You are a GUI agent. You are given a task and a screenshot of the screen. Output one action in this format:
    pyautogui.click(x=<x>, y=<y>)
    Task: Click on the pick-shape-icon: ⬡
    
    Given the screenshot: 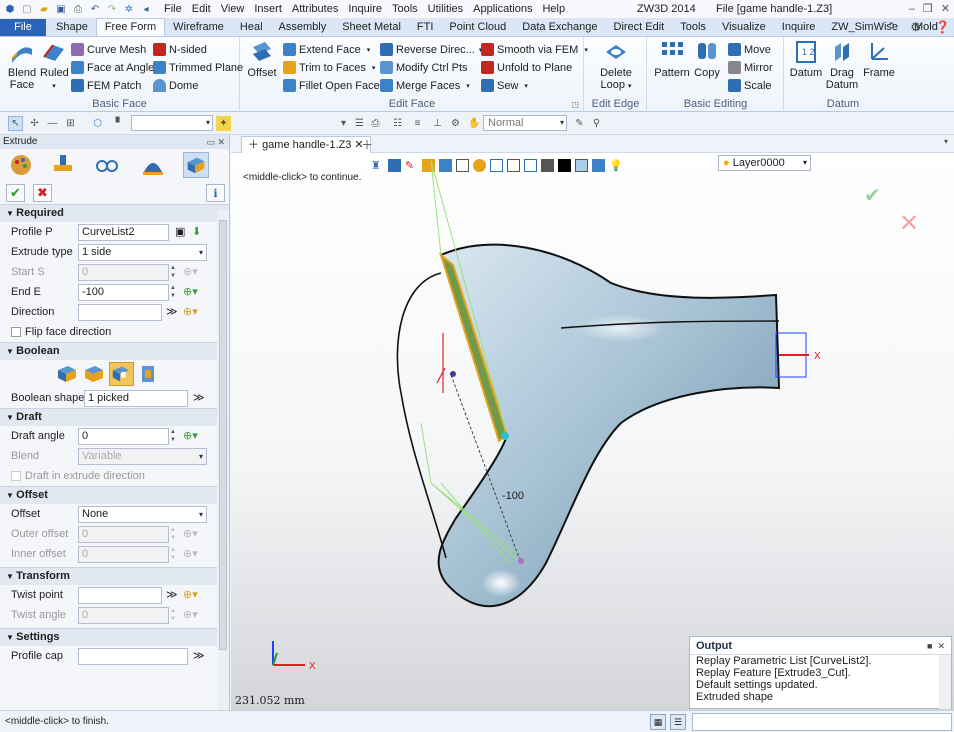 What is the action you would take?
    pyautogui.click(x=97, y=123)
    